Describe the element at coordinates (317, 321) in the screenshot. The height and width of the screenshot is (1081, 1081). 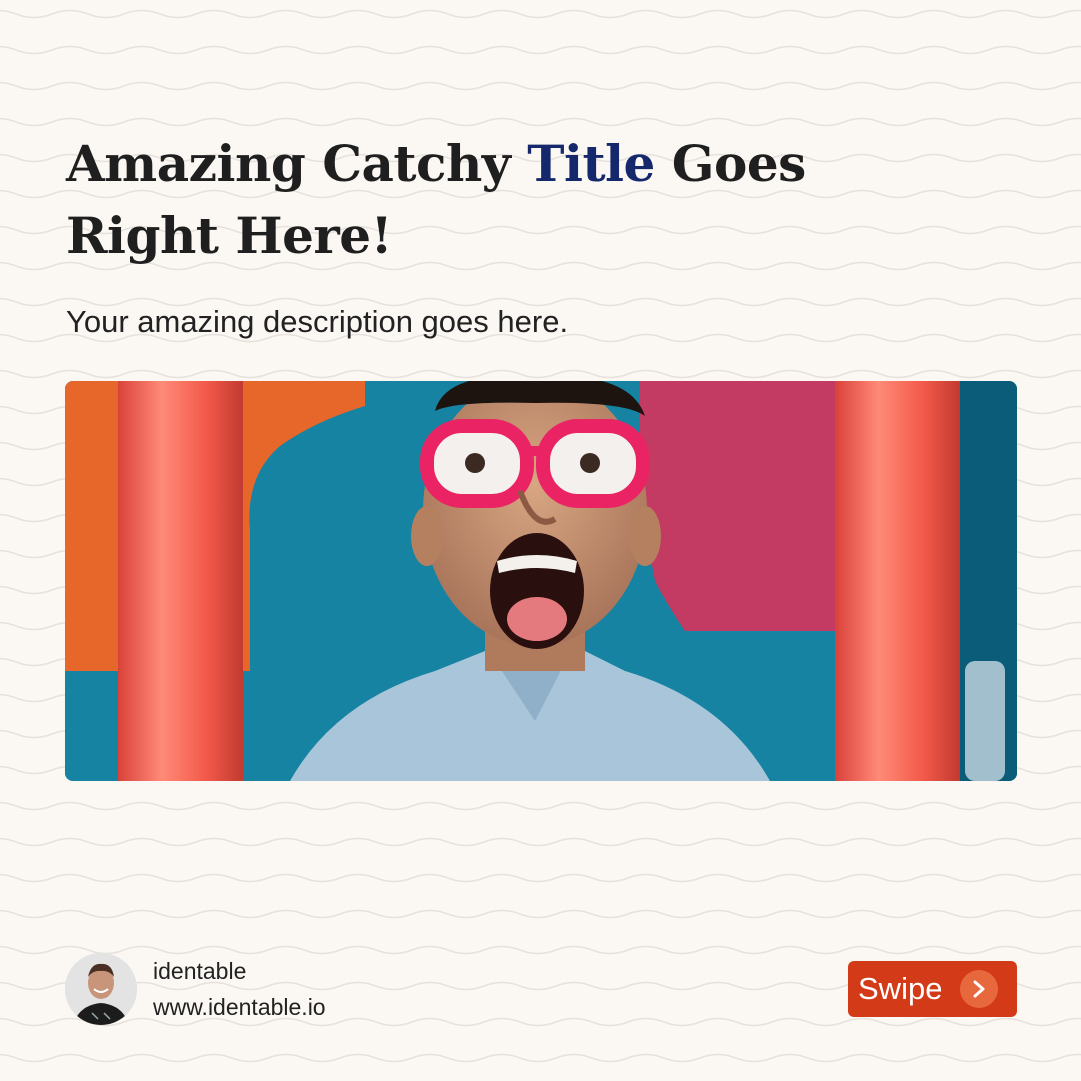
I see `description-text: Your amazing description goes here.` at that location.